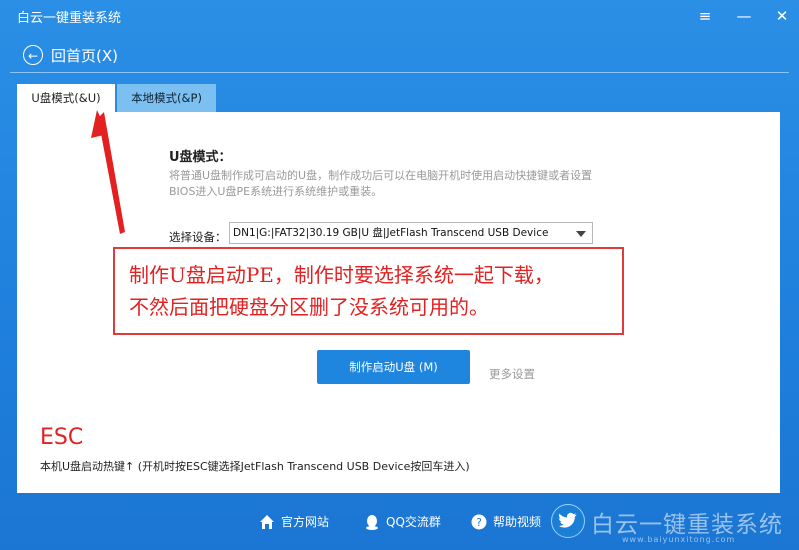 The height and width of the screenshot is (550, 799). Describe the element at coordinates (568, 521) in the screenshot. I see `bird-icon` at that location.